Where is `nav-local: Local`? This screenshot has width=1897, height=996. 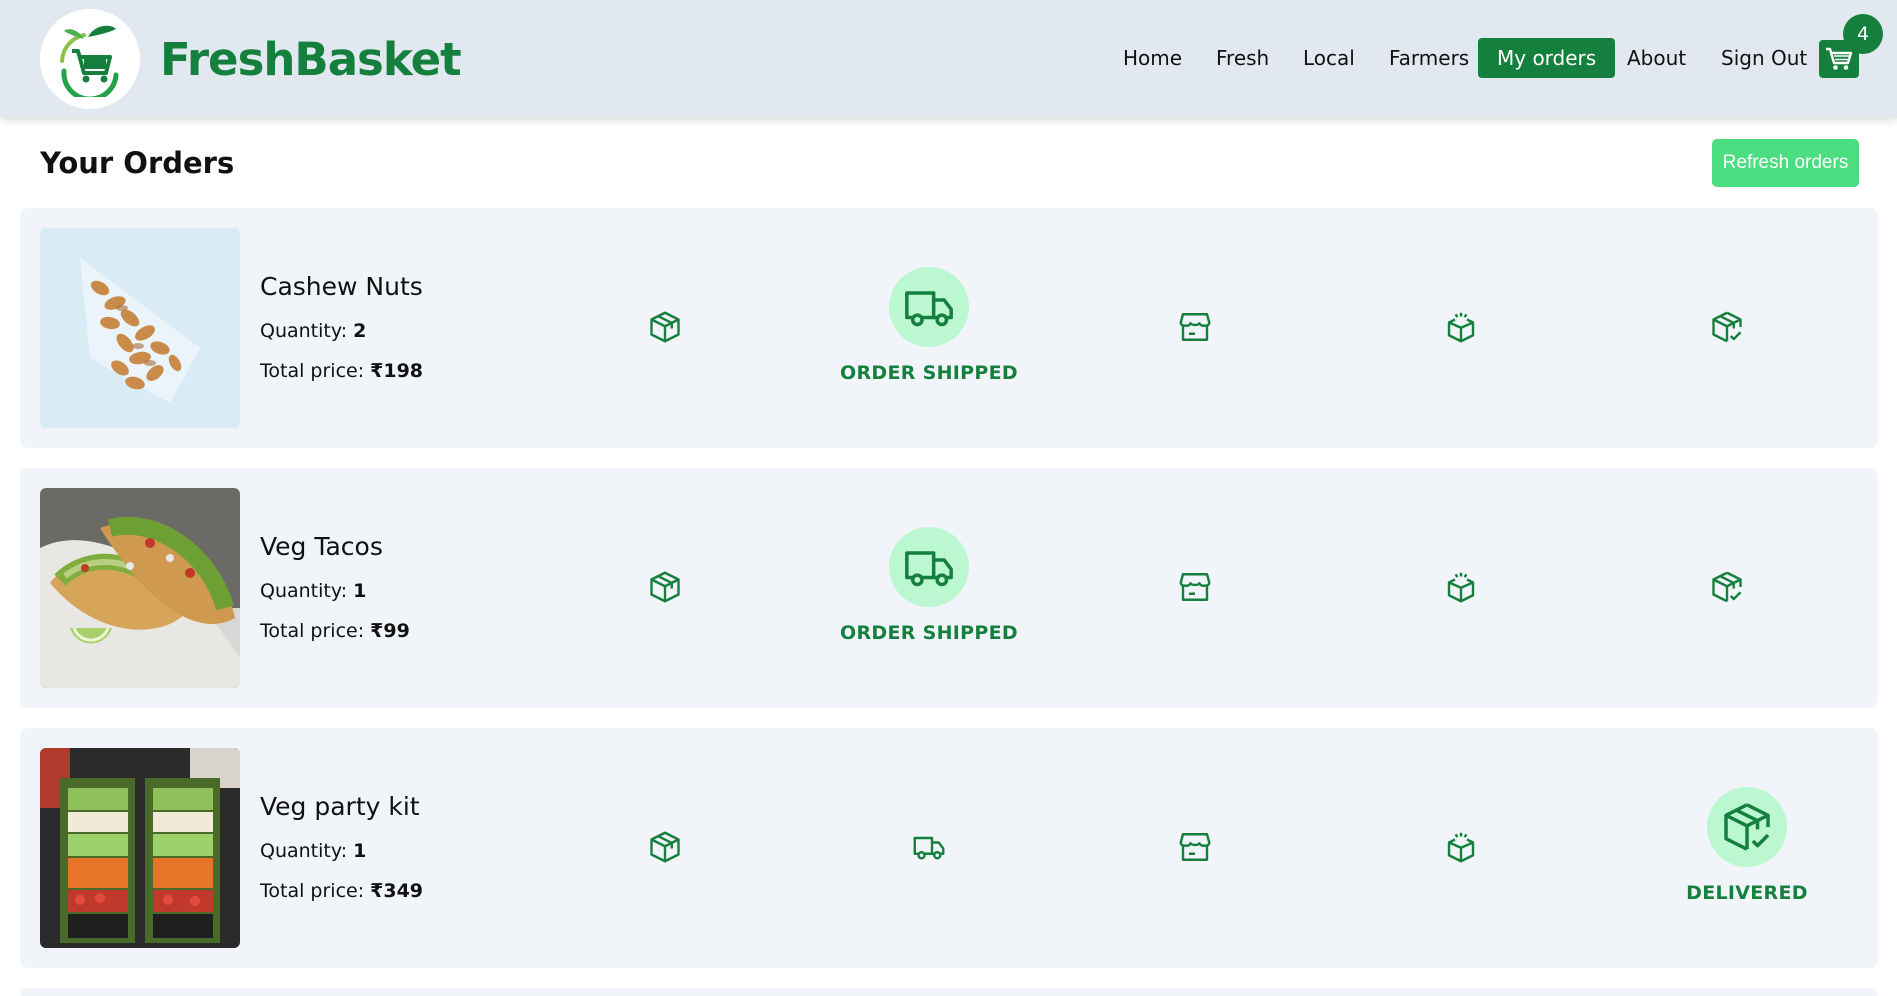 nav-local: Local is located at coordinates (1329, 58).